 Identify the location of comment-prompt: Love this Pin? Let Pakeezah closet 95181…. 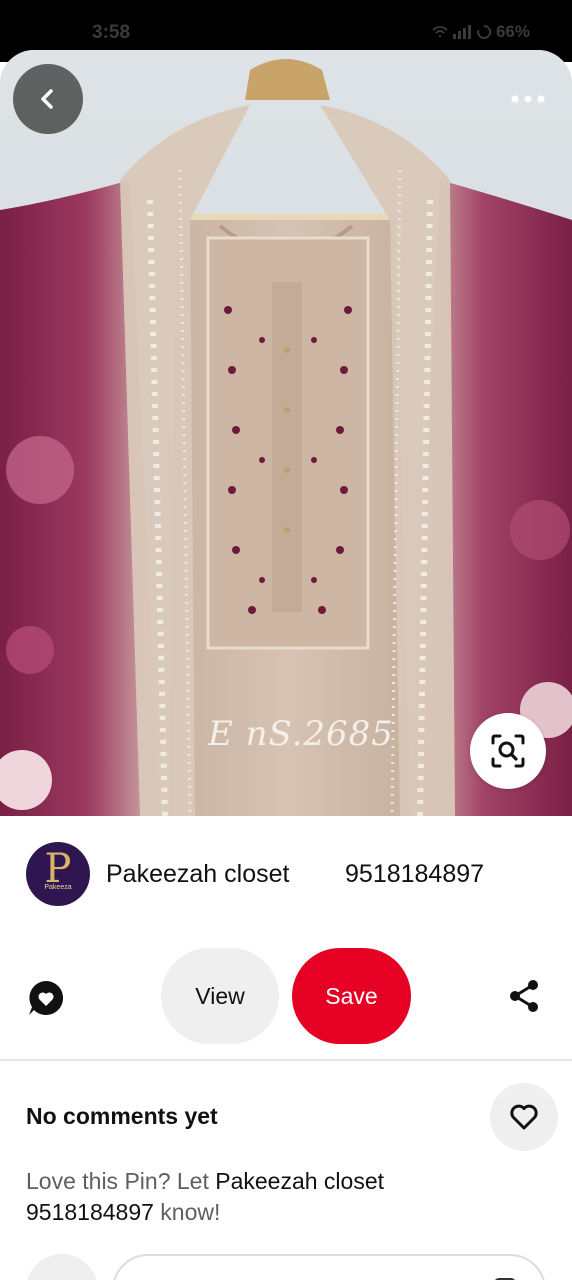
(261, 1197).